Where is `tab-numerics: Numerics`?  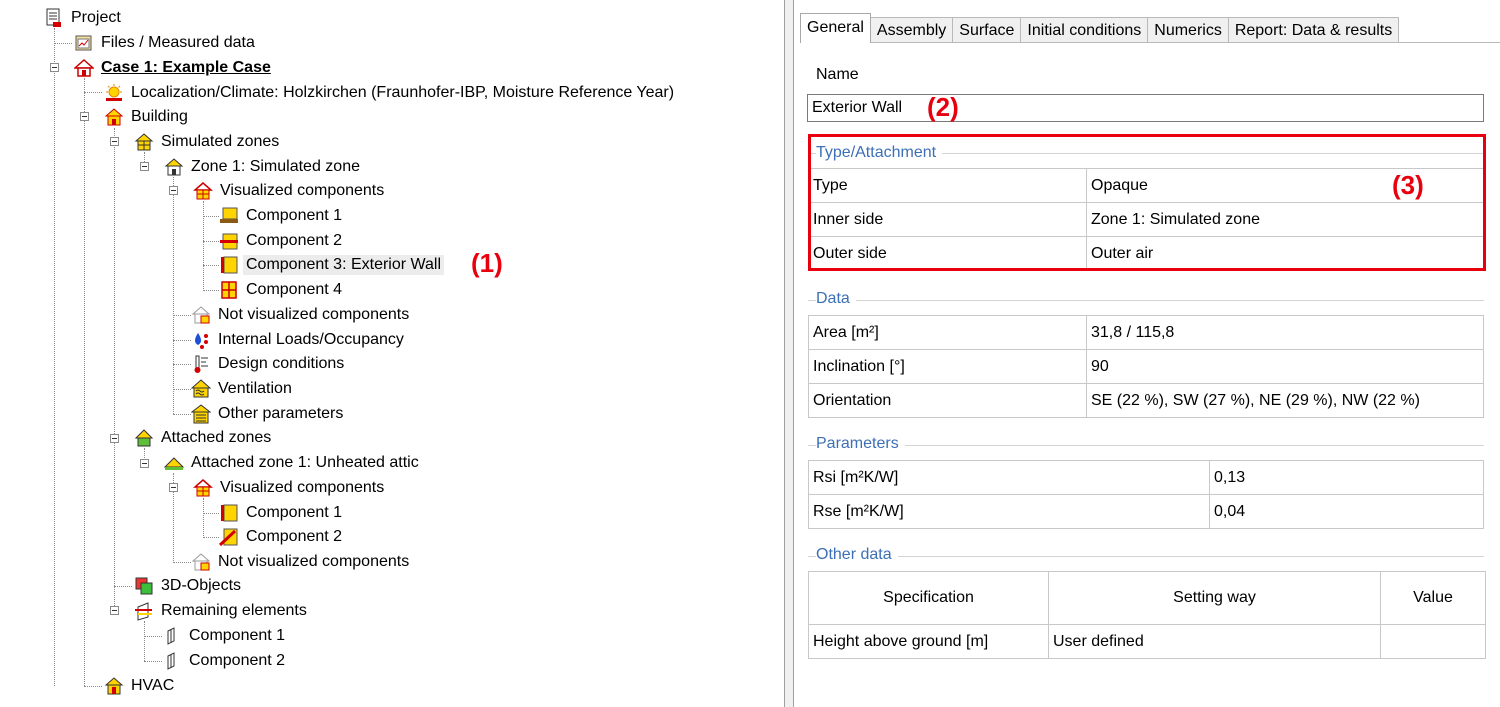
tab-numerics: Numerics is located at coordinates (1188, 30).